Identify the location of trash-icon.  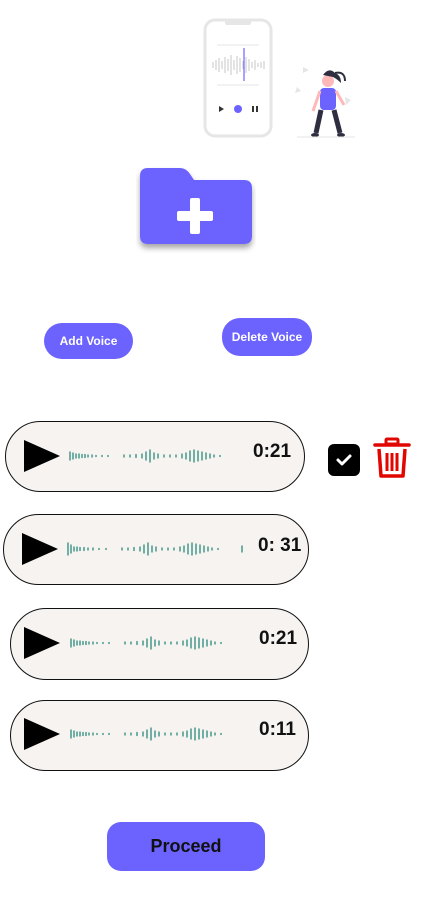
(392, 458).